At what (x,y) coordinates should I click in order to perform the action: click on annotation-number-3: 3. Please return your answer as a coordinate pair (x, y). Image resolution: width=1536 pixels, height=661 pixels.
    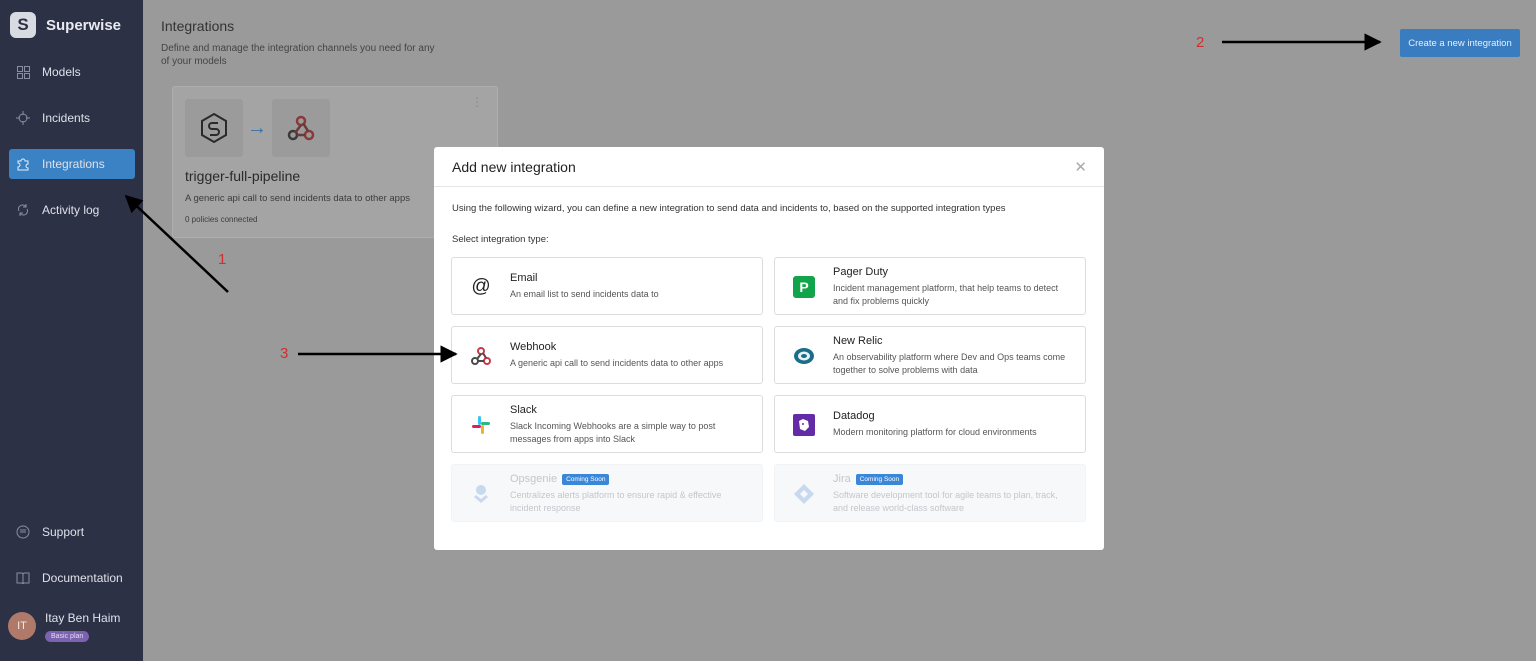
    Looking at the image, I should click on (284, 353).